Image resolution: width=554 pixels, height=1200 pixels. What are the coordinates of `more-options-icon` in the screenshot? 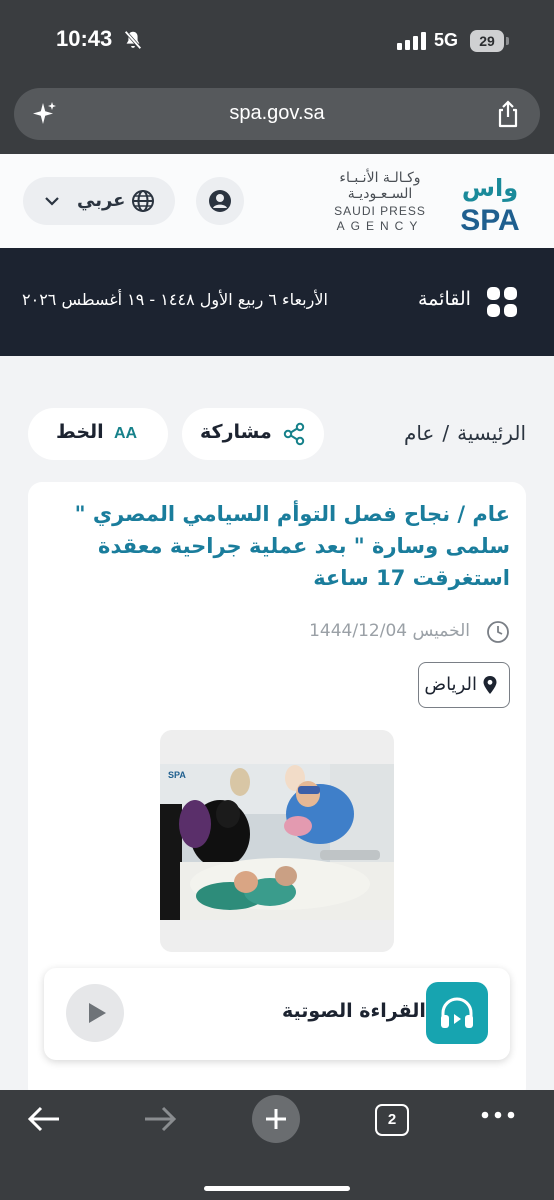 It's located at (498, 1115).